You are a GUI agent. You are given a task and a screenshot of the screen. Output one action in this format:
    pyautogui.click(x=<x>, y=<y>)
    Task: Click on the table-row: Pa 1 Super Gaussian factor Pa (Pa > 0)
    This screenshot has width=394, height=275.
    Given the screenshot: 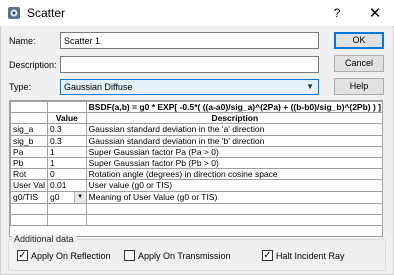 What is the action you would take?
    pyautogui.click(x=196, y=151)
    